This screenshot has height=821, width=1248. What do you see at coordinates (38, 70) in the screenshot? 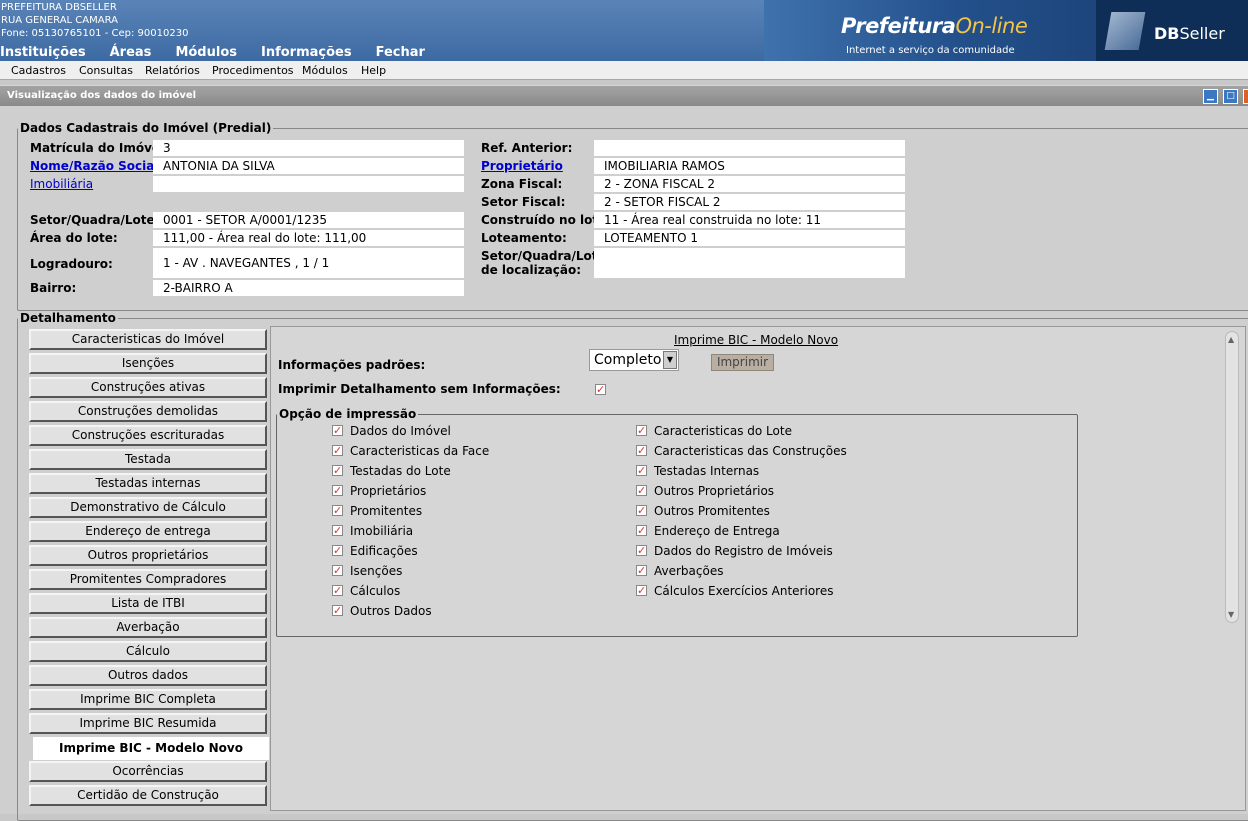
I see `submenu-cadastros: Cadastros` at bounding box center [38, 70].